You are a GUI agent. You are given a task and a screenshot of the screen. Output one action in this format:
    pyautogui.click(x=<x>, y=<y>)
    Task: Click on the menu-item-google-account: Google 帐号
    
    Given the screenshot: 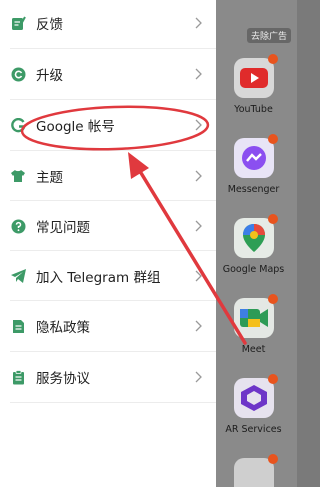 What is the action you would take?
    pyautogui.click(x=108, y=125)
    